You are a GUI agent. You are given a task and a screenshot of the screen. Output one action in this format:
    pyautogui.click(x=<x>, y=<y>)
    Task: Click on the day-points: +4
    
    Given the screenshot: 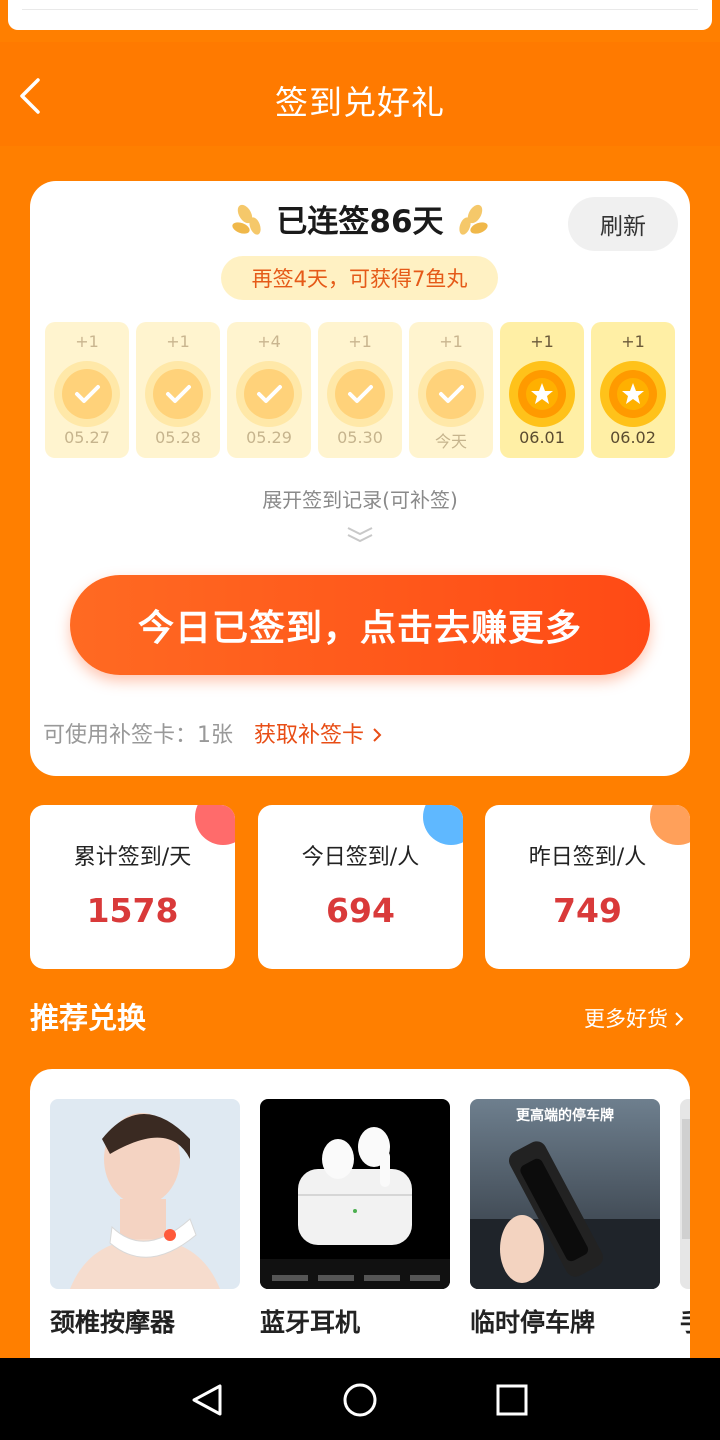 What is the action you would take?
    pyautogui.click(x=269, y=341)
    